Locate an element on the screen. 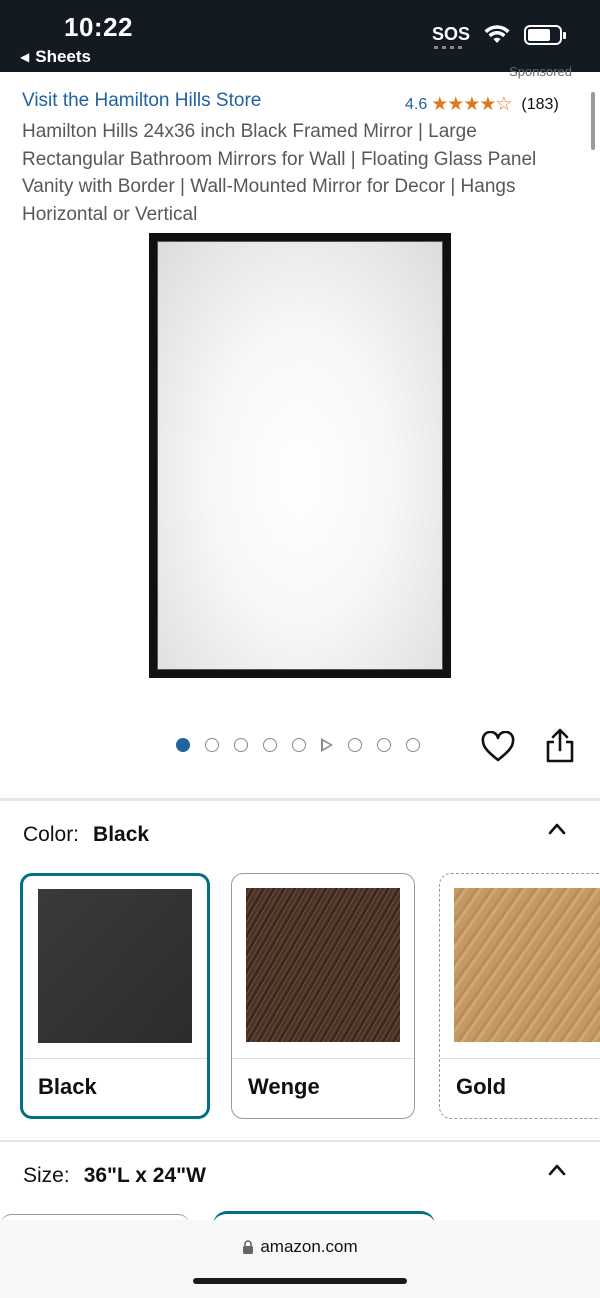 This screenshot has height=1298, width=600. url-text: amazon.com is located at coordinates (309, 1246).